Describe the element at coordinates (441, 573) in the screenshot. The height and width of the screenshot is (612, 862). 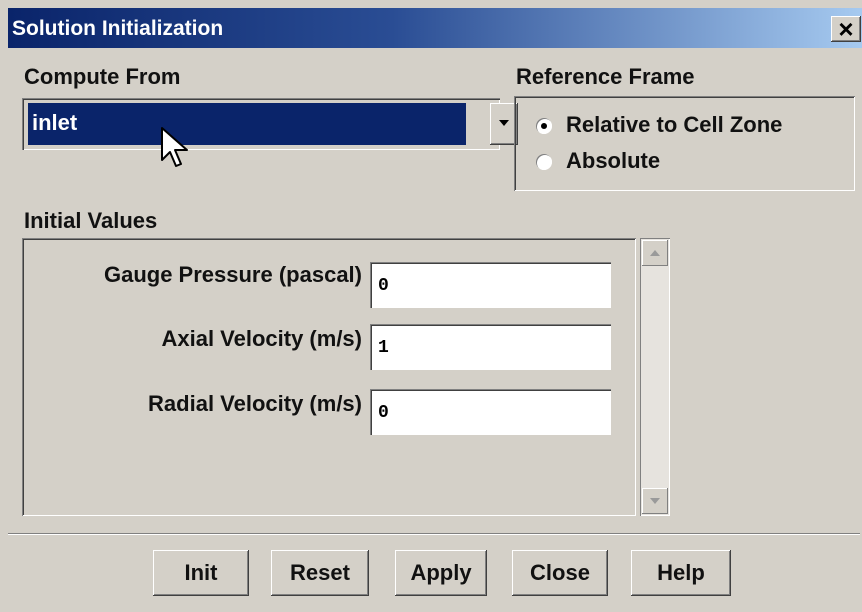
I see `apply-button: Apply` at that location.